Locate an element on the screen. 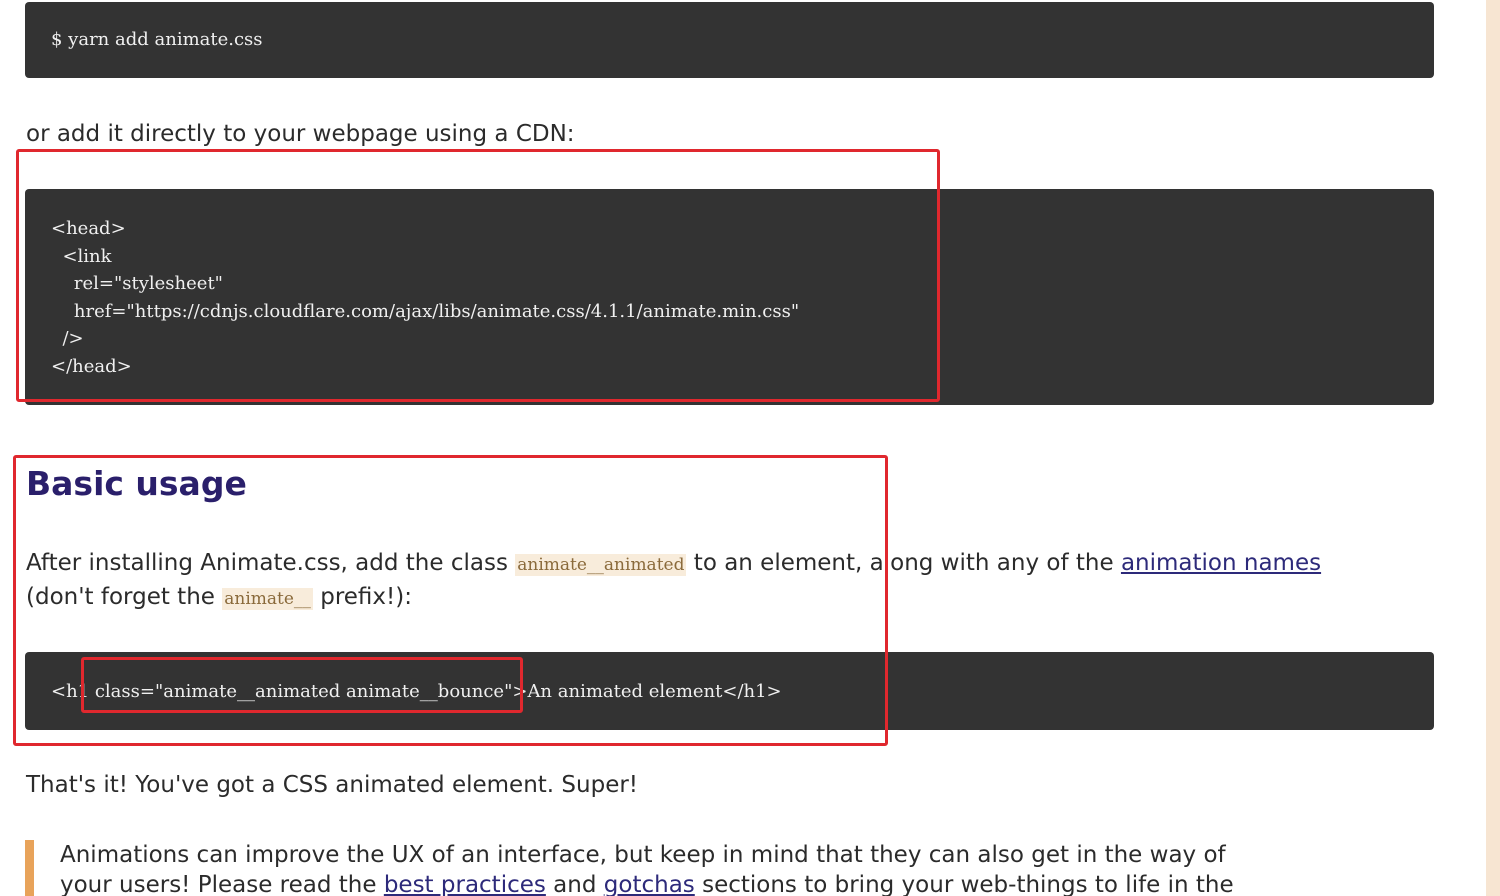 The width and height of the screenshot is (1500, 896). code-line: $ yarn add animate.css is located at coordinates (157, 39).